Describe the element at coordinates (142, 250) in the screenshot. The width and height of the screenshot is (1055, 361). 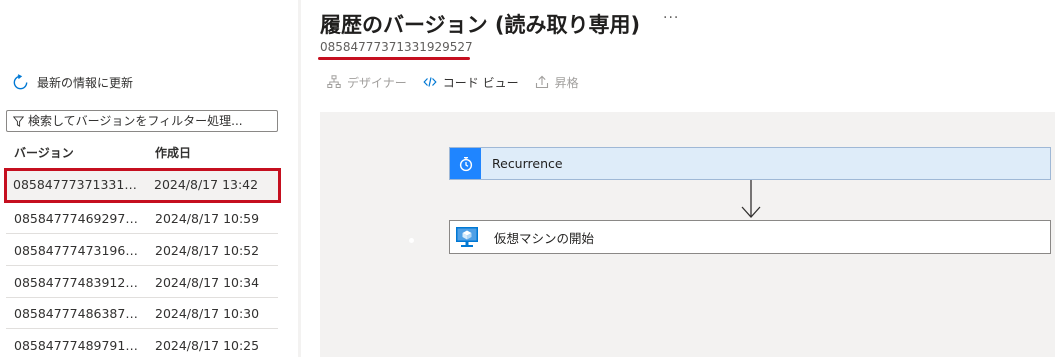
I see `version-row: 08584777473196… 2024/8/17 10:52` at that location.